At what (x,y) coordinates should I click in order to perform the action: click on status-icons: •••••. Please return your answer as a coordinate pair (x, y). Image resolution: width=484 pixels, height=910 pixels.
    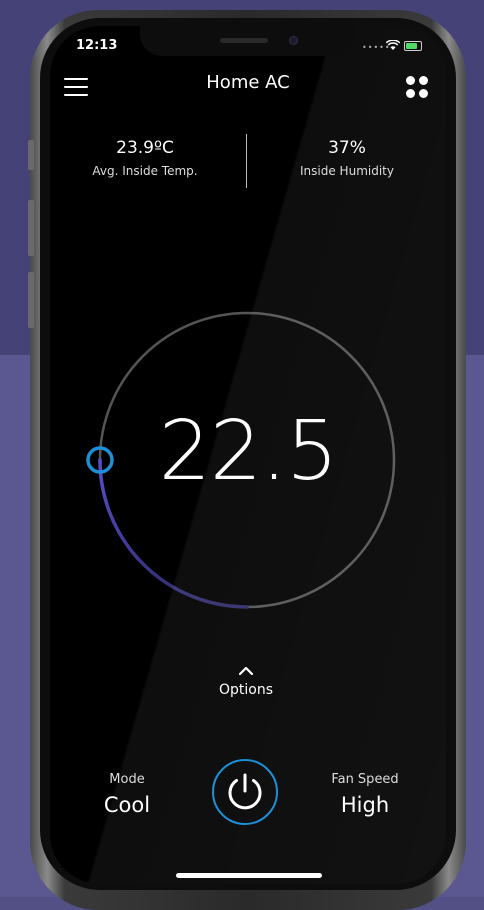
    Looking at the image, I should click on (392, 45).